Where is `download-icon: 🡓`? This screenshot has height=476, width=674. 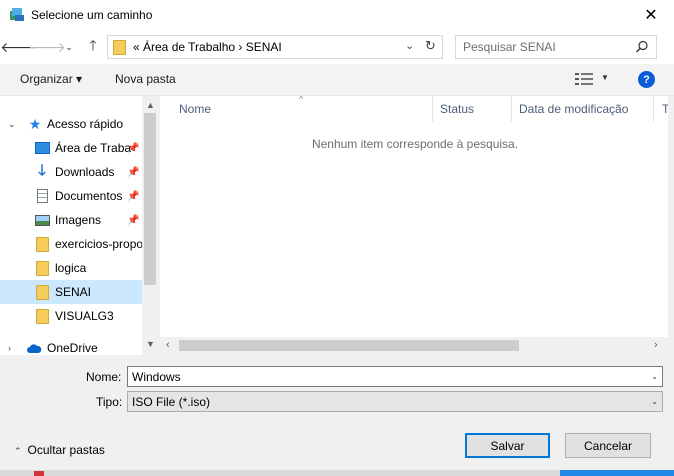
download-icon: 🡓 is located at coordinates (42, 170).